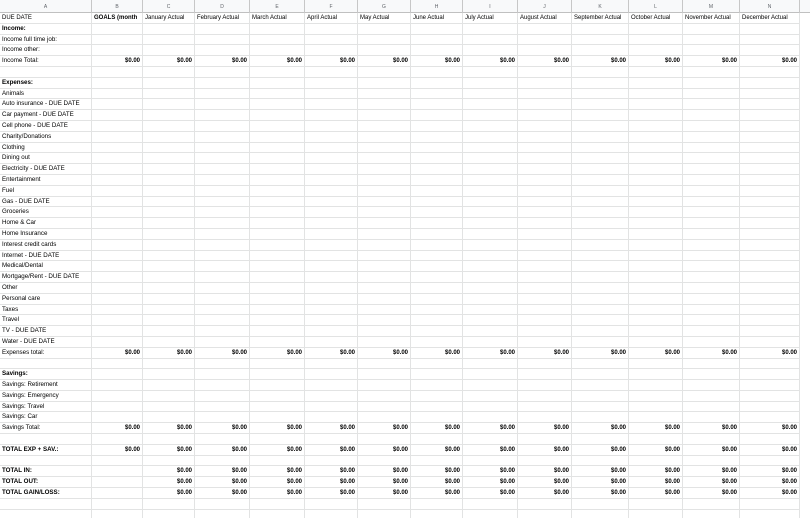 This screenshot has width=810, height=518. I want to click on column-header-f: F, so click(331, 6).